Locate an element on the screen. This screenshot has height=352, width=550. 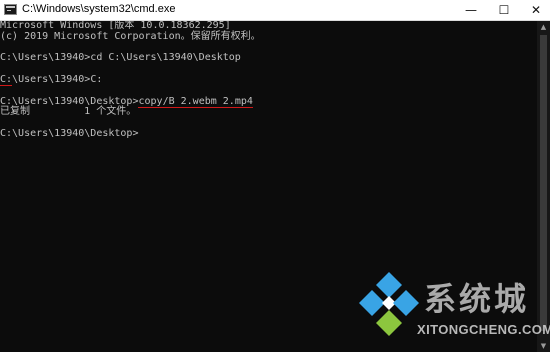
window-title: C:\Windows\system32\cmd.exe is located at coordinates (99, 9).